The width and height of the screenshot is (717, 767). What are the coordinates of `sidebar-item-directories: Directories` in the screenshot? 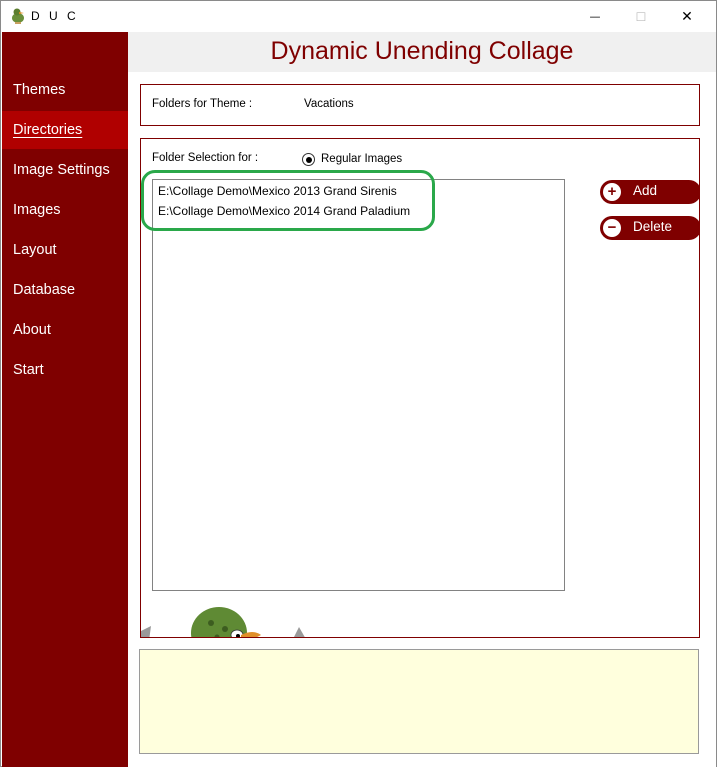 It's located at (65, 130).